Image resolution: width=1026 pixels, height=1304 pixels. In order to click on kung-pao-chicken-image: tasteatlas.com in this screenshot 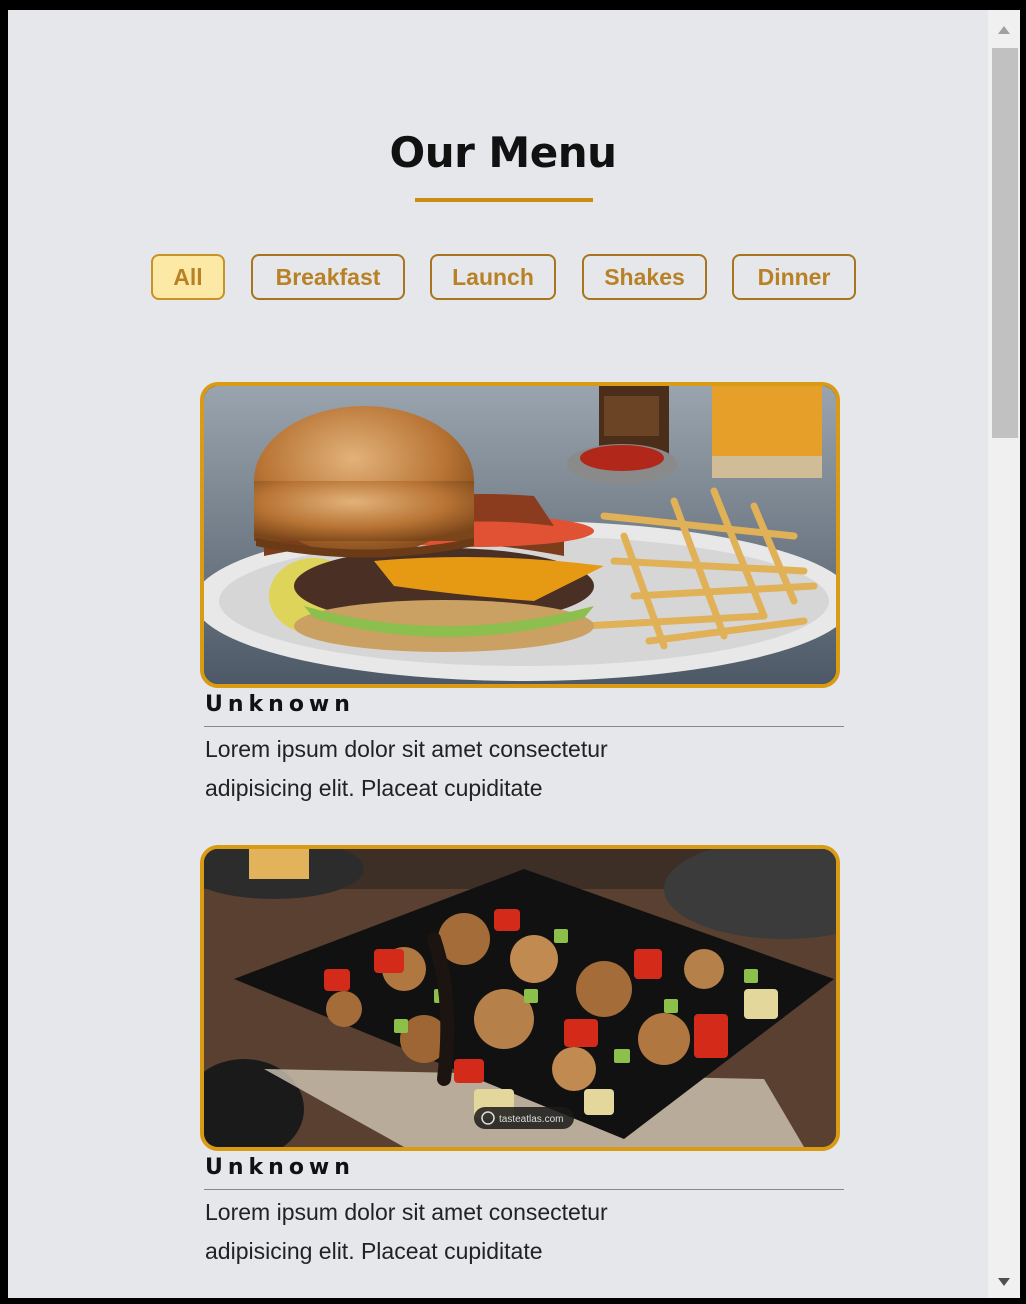, I will do `click(520, 998)`.